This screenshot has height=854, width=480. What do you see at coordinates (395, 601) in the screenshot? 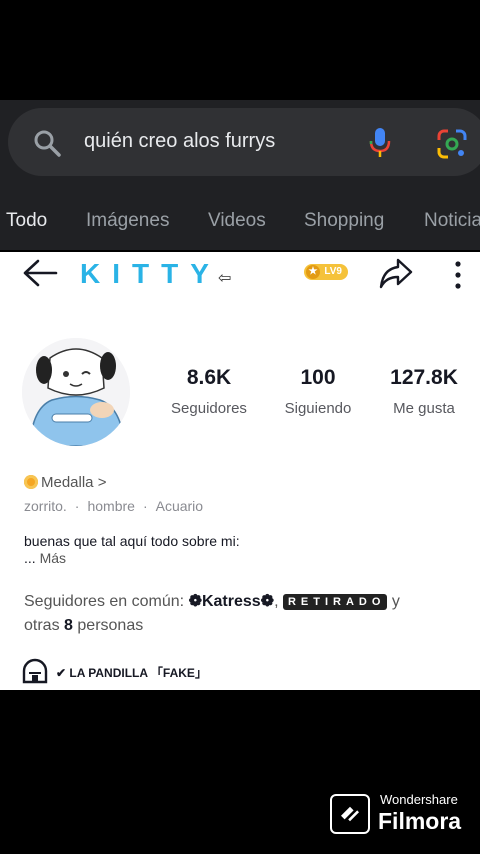
I see `common-conjunction: y` at bounding box center [395, 601].